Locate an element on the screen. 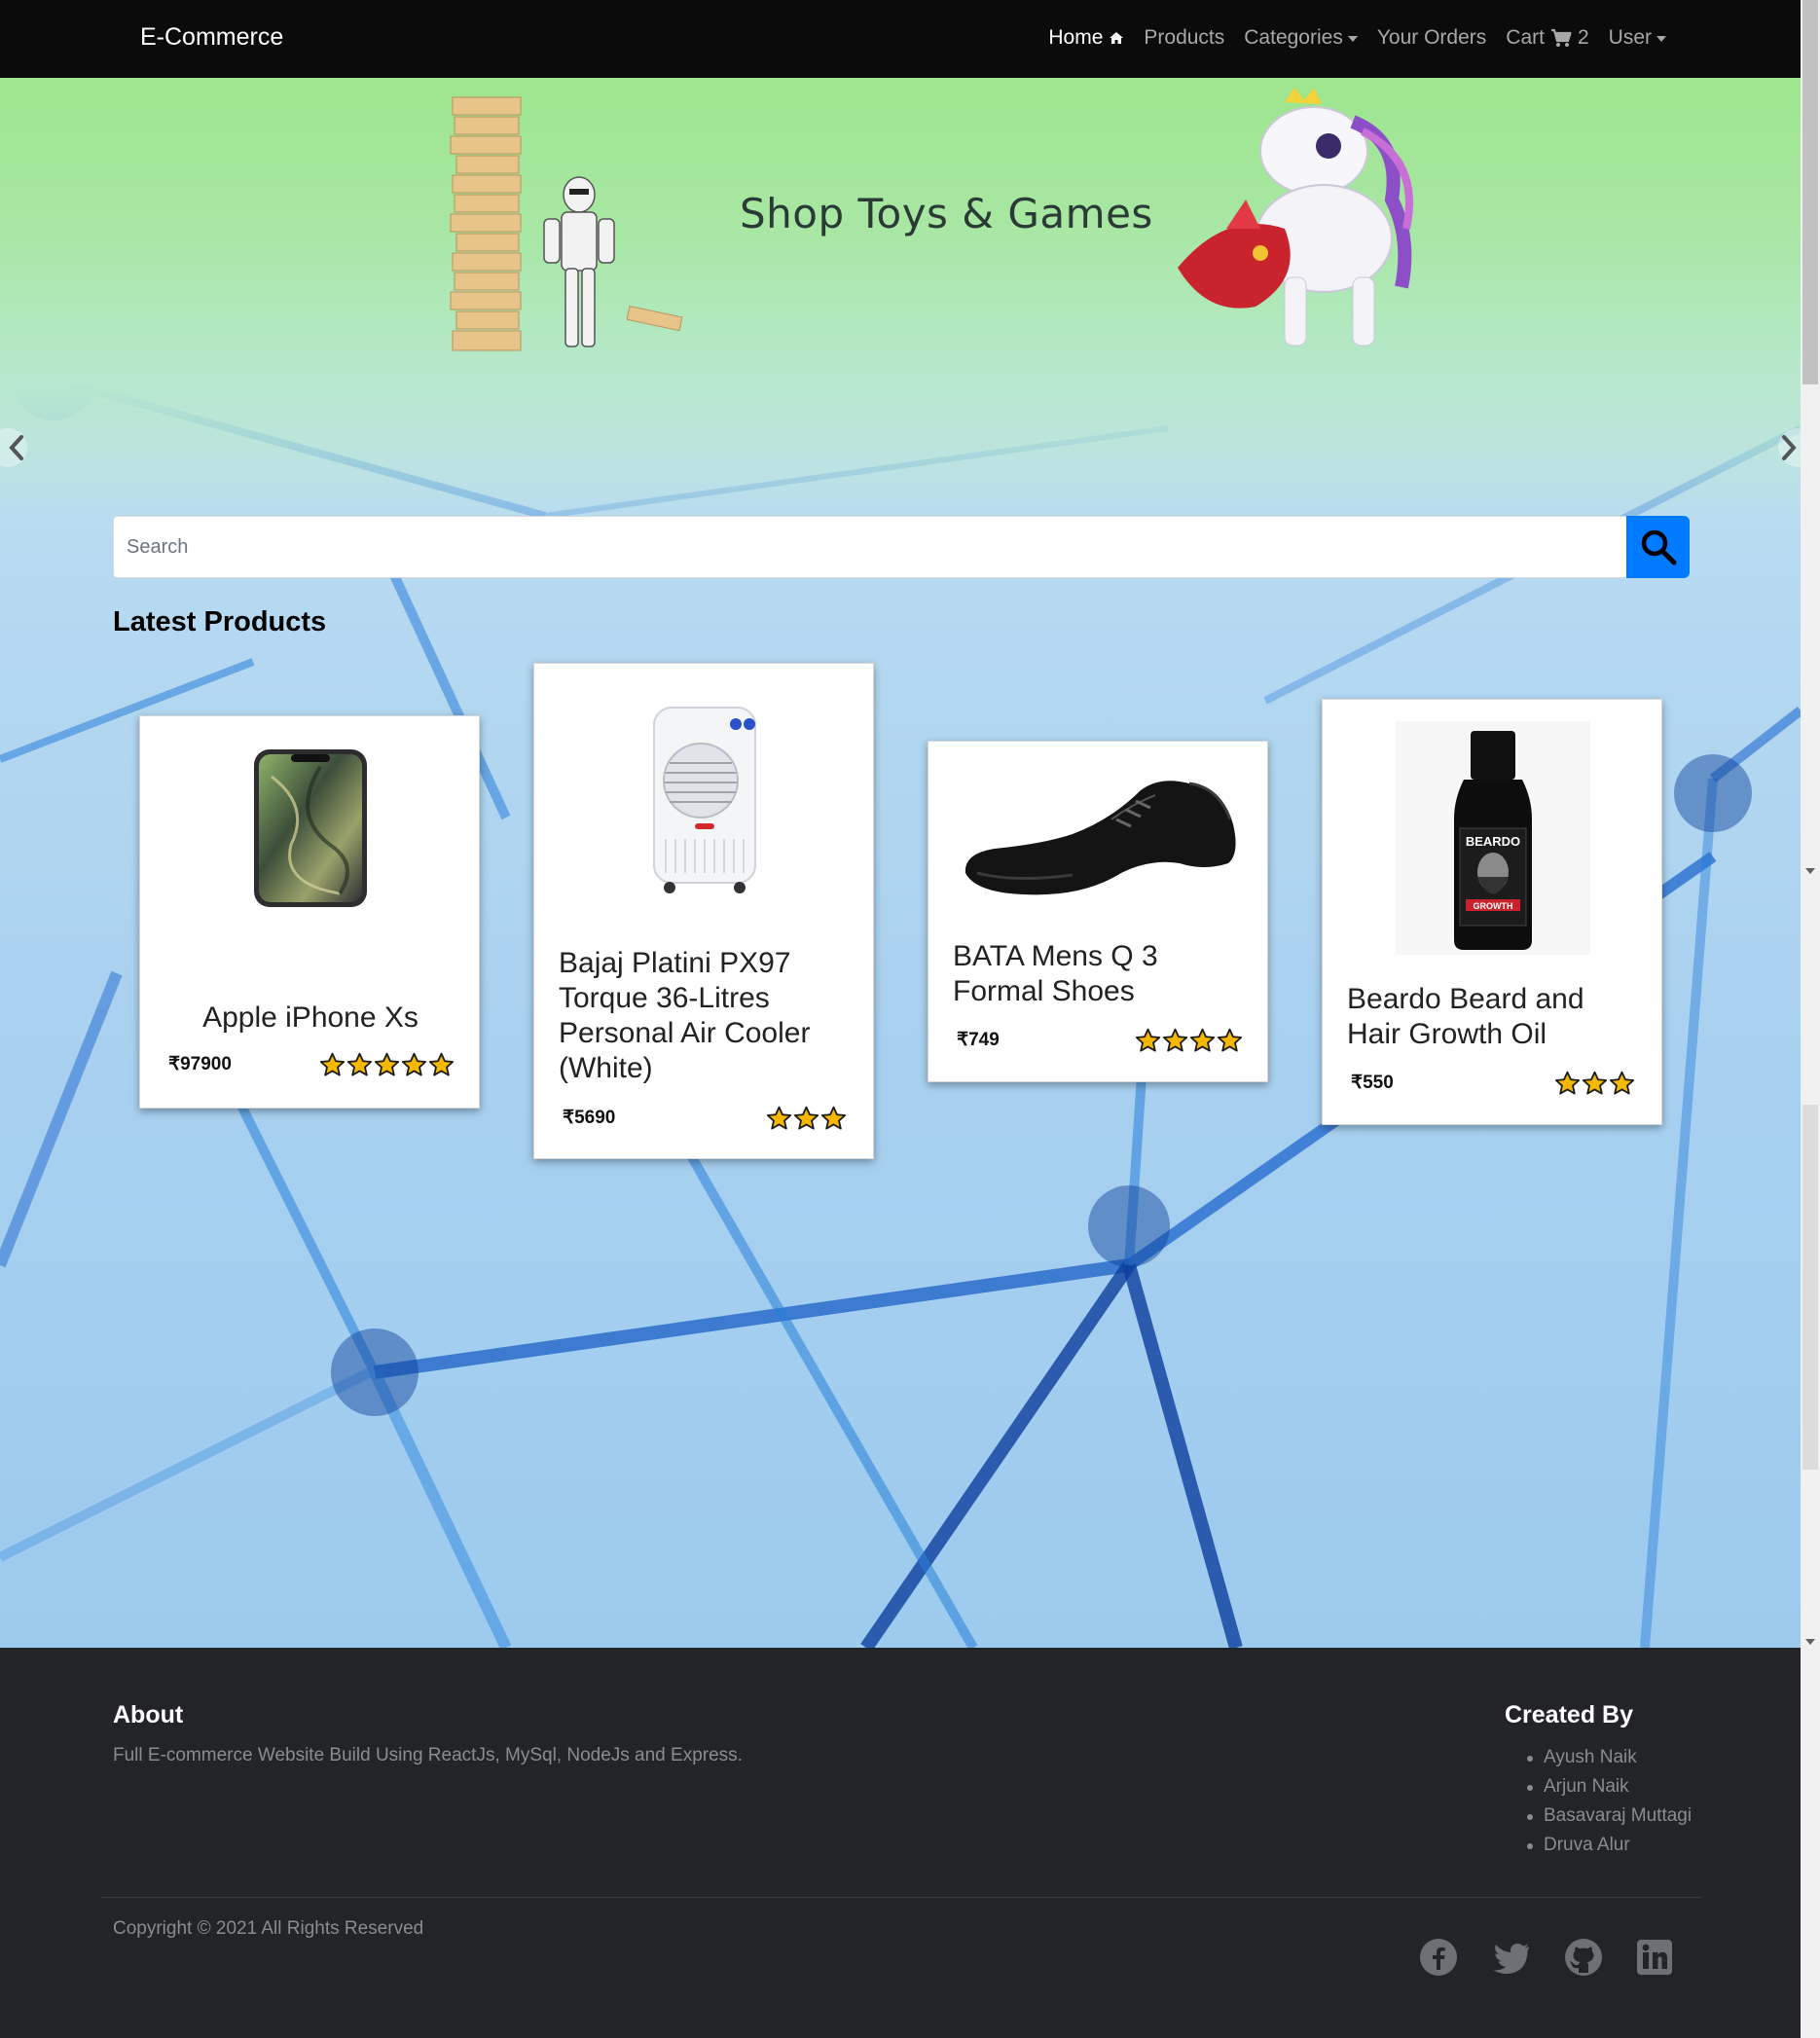  search-button is located at coordinates (1658, 547).